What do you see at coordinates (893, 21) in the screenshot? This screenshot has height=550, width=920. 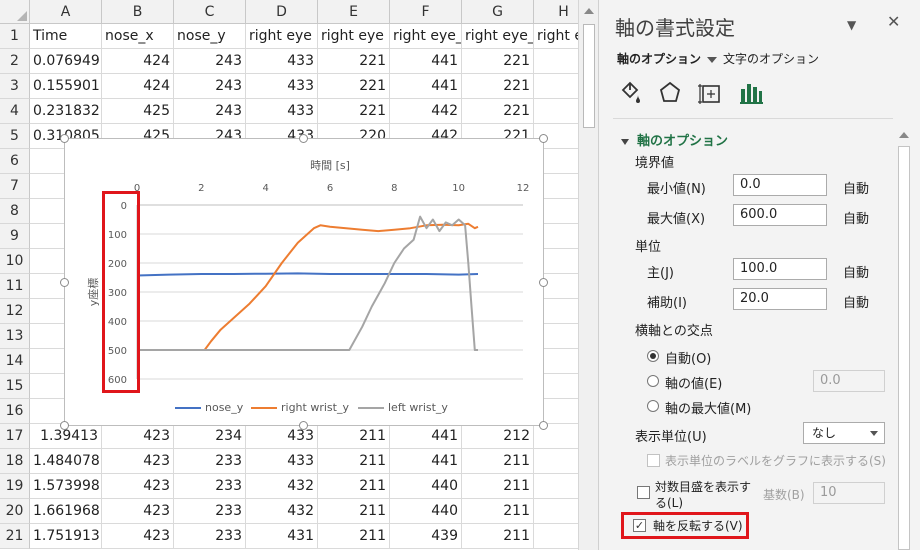 I see `close-icon: ✕` at bounding box center [893, 21].